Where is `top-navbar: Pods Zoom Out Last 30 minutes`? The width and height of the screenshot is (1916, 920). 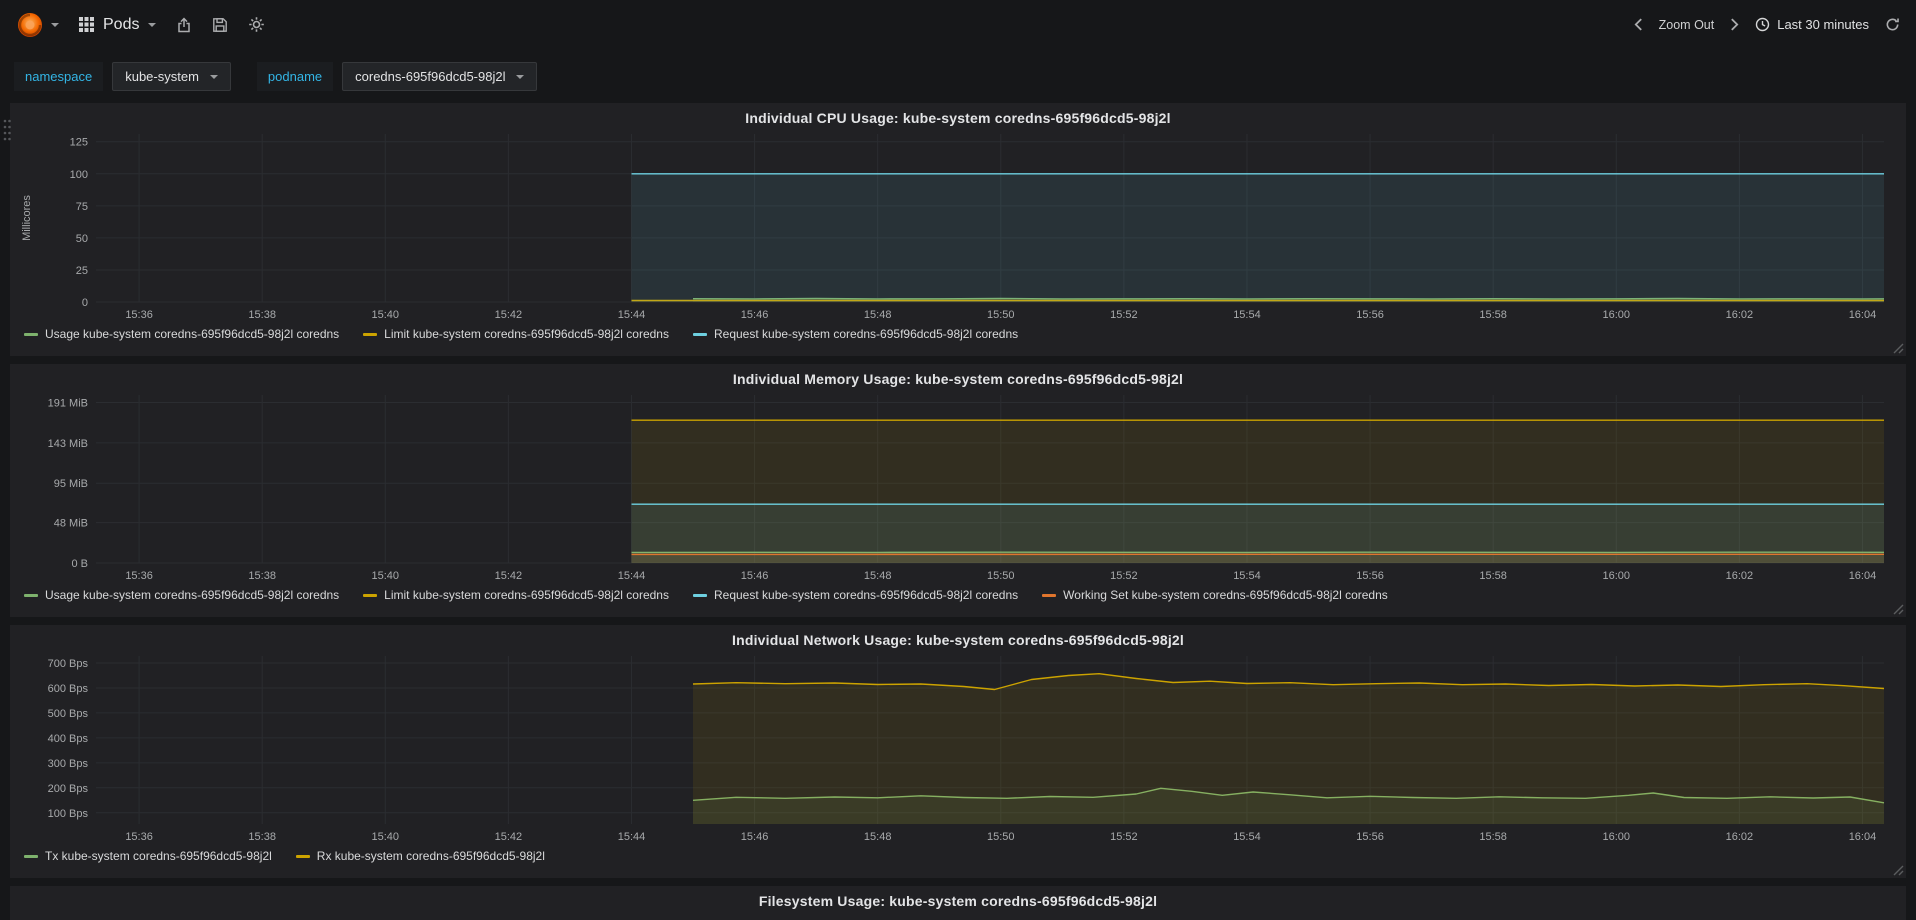
top-navbar: Pods Zoom Out Last 30 minutes is located at coordinates (958, 24).